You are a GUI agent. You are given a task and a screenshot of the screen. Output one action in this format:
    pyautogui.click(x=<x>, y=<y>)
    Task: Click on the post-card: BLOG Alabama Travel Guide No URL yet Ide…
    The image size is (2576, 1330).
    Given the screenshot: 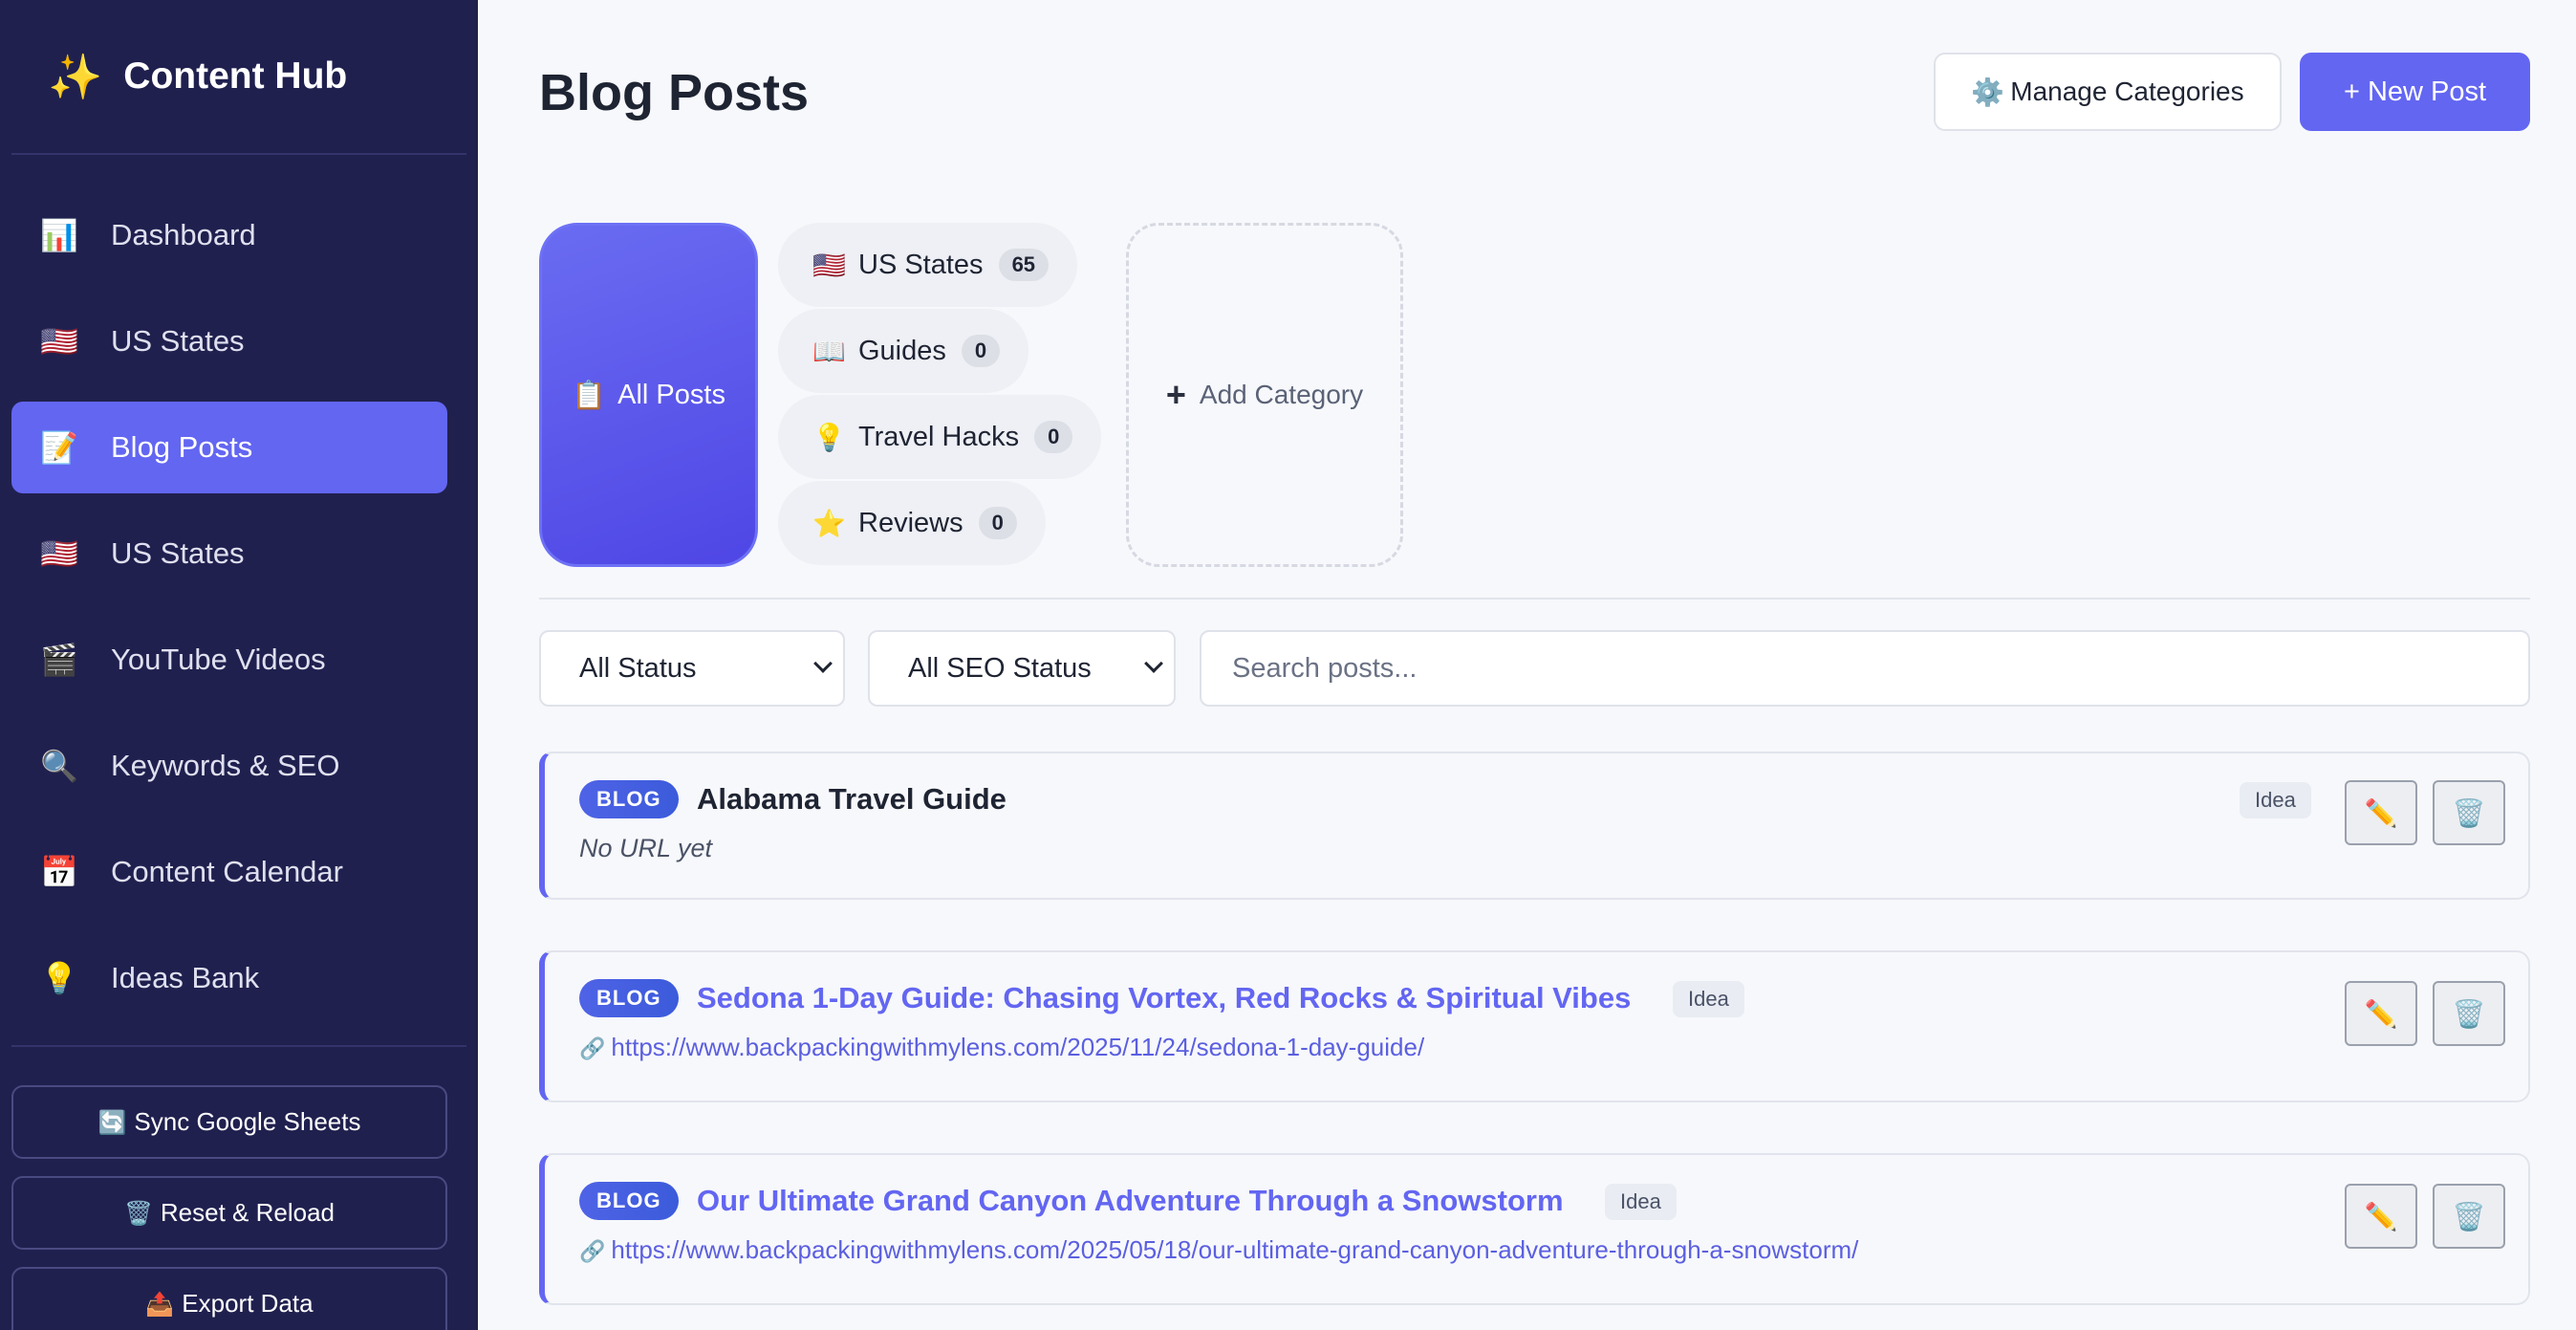 What is the action you would take?
    pyautogui.click(x=1535, y=826)
    